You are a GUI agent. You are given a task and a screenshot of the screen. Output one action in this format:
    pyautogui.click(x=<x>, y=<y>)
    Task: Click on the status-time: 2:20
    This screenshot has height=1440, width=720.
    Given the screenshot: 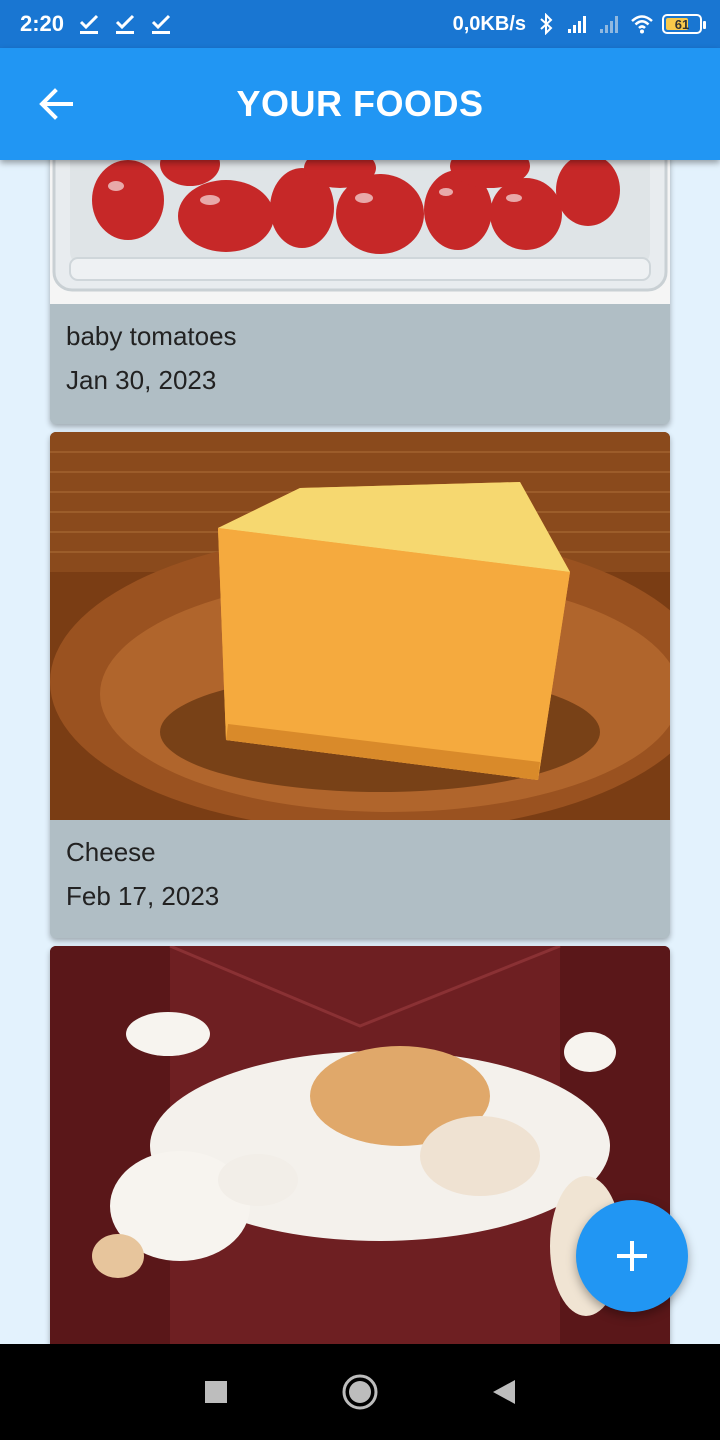 What is the action you would take?
    pyautogui.click(x=42, y=23)
    